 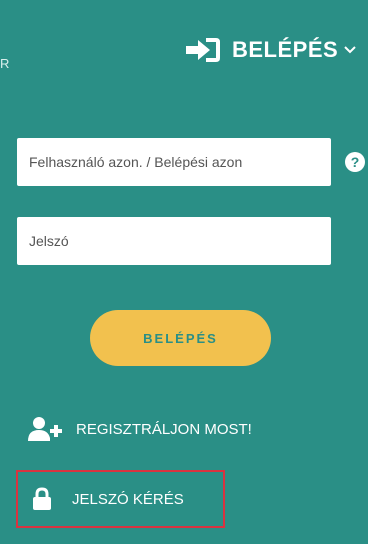 What do you see at coordinates (128, 499) in the screenshot?
I see `password-request-label: JELSZÓ KÉRÉS` at bounding box center [128, 499].